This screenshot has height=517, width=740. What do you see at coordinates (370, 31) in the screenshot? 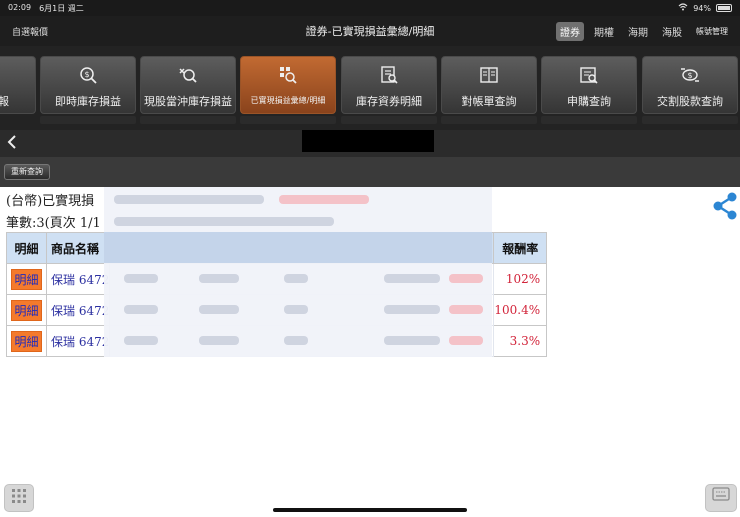
I see `app-header: 自選報價 證券-已實現損益彙總/明細 證券 期權 海期 海股 帳號管理` at bounding box center [370, 31].